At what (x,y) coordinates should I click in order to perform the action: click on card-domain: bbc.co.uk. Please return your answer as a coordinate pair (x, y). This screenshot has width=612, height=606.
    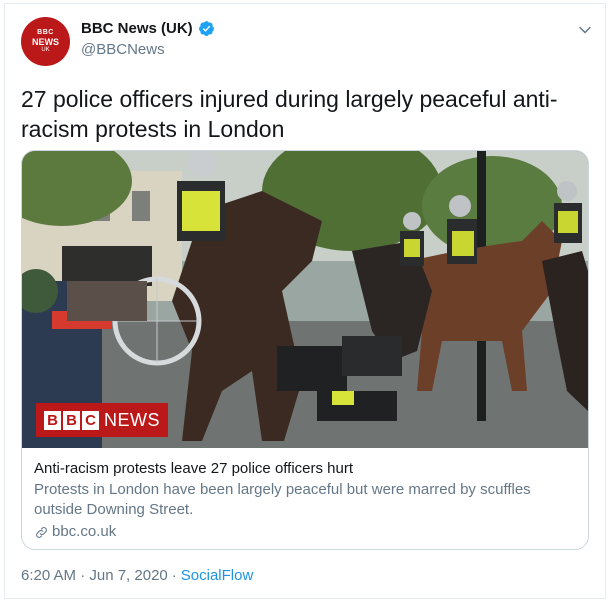
    Looking at the image, I should click on (305, 532).